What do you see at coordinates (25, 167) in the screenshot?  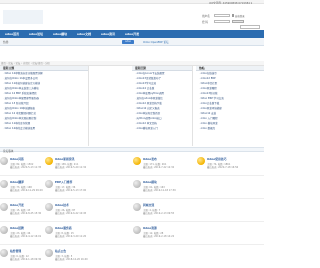 I see `forum-last-post: 最后发表: 2020-5-13 11:35` at bounding box center [25, 167].